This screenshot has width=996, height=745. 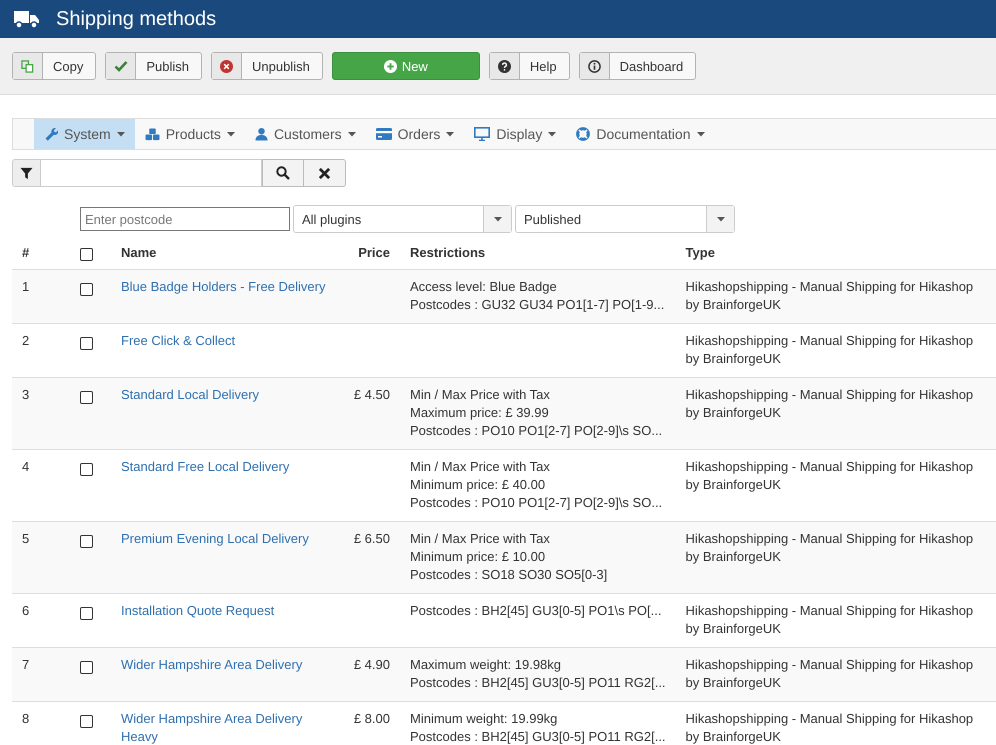 I want to click on price-text: £ 4.50, so click(x=372, y=394).